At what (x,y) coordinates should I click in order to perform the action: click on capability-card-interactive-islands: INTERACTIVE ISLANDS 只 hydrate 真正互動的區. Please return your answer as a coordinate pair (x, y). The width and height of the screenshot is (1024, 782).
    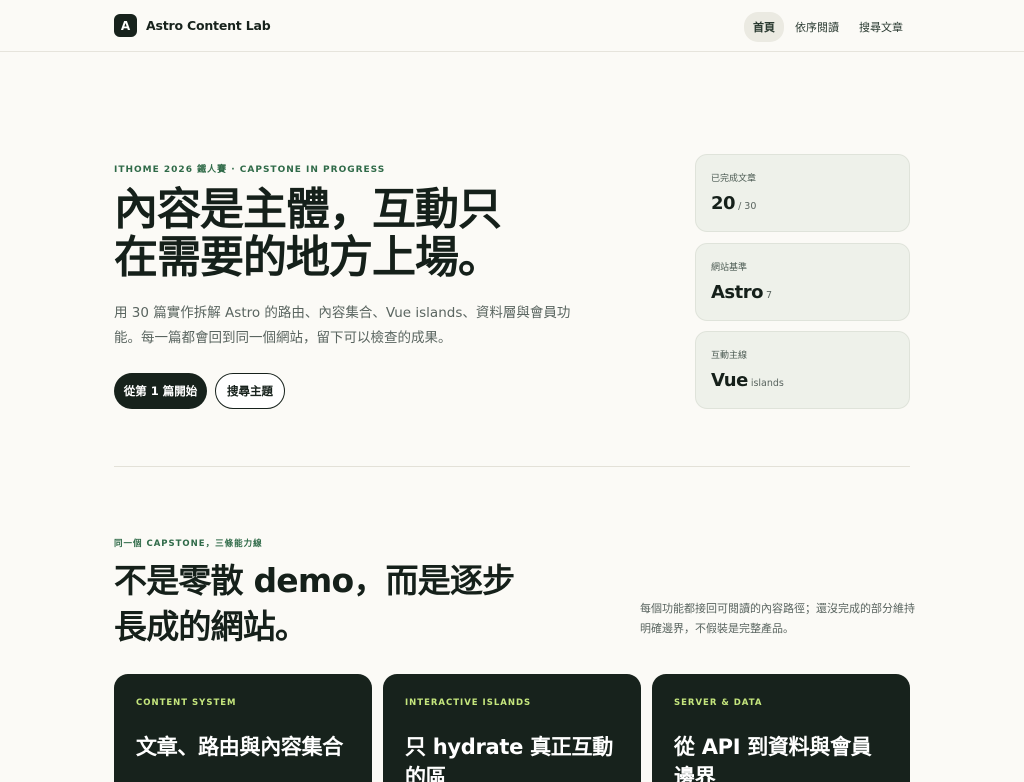
    Looking at the image, I should click on (512, 728).